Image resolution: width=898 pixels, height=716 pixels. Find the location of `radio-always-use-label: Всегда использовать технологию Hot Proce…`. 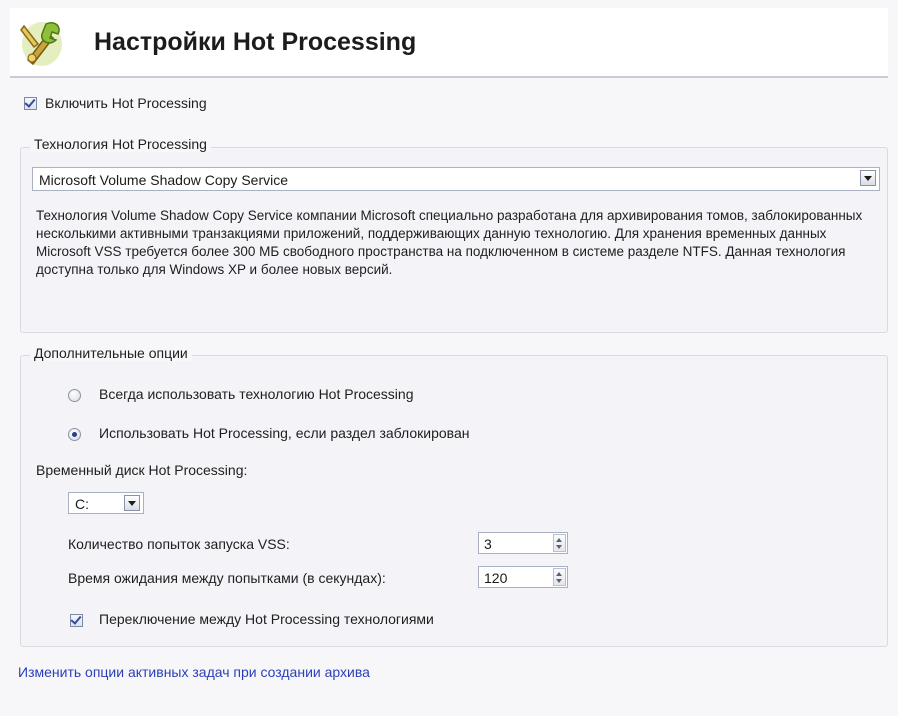

radio-always-use-label: Всегда использовать технологию Hot Proce… is located at coordinates (256, 394).